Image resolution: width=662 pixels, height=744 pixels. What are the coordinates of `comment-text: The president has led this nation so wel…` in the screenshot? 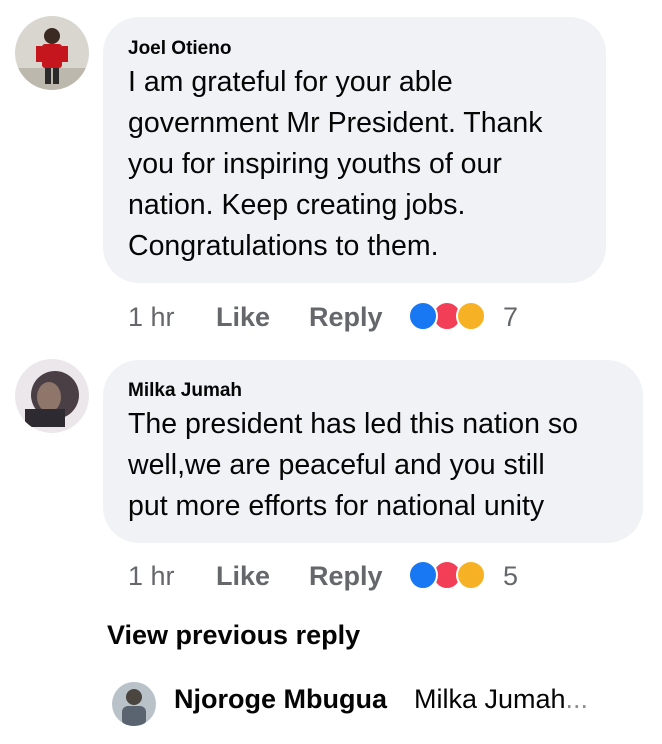 It's located at (353, 465).